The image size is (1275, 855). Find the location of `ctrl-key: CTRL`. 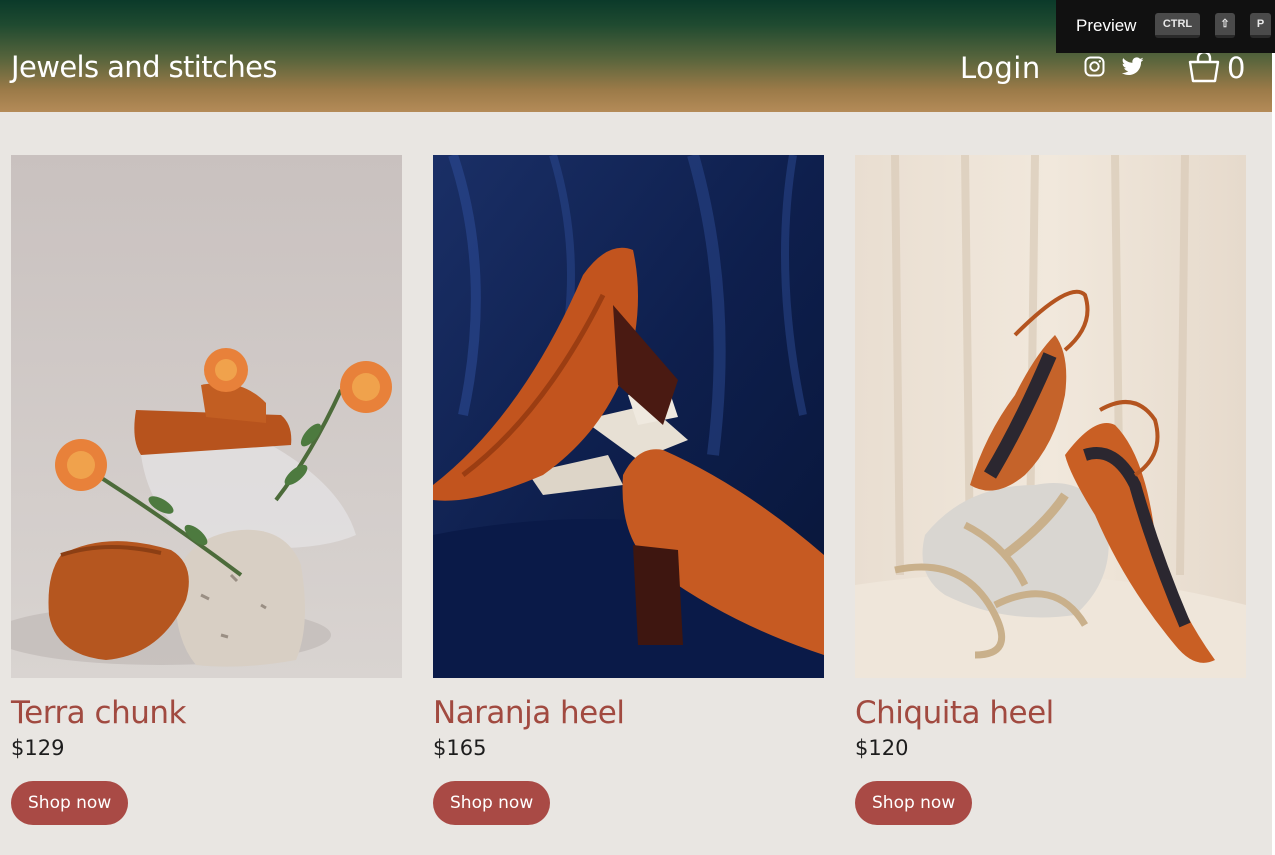

ctrl-key: CTRL is located at coordinates (1177, 25).